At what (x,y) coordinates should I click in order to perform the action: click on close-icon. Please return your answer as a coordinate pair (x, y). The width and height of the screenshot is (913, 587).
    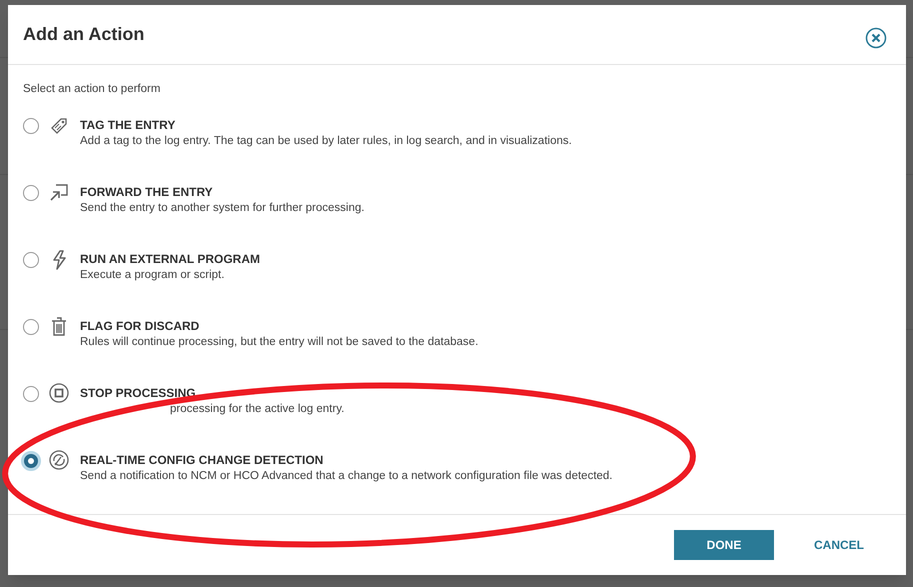
    Looking at the image, I should click on (876, 37).